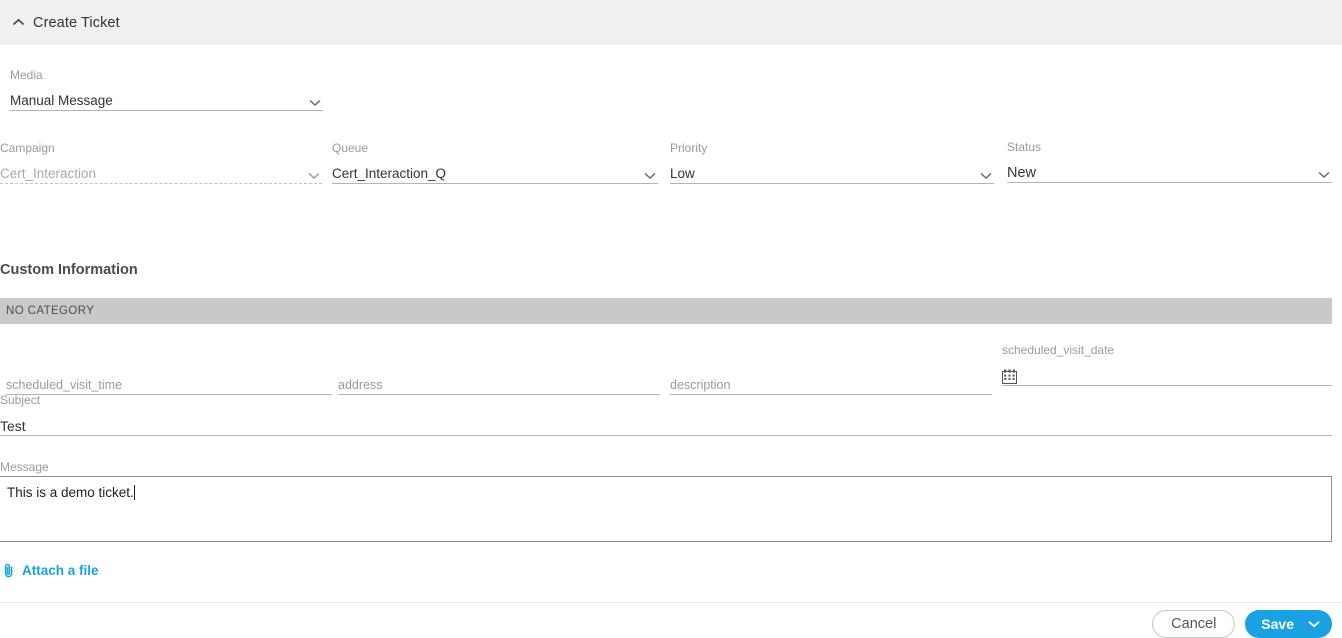 The image size is (1342, 638). Describe the element at coordinates (495, 172) in the screenshot. I see `field-queue-control: Cert_Interaction_Q` at that location.